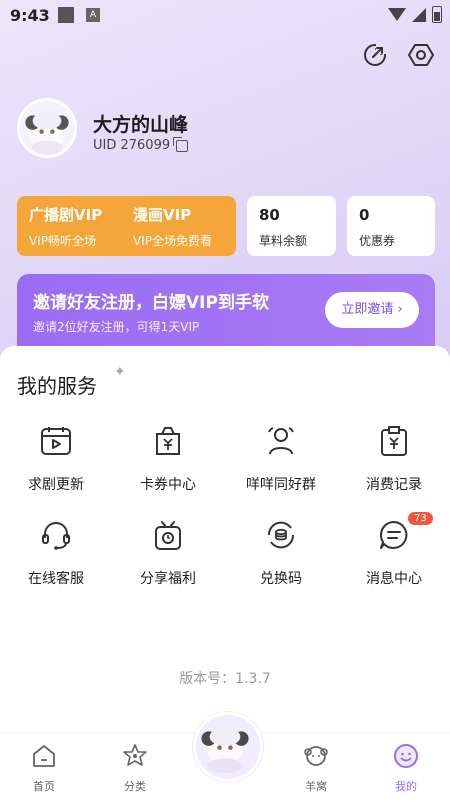  Describe the element at coordinates (47, 128) in the screenshot. I see `avatar` at that location.